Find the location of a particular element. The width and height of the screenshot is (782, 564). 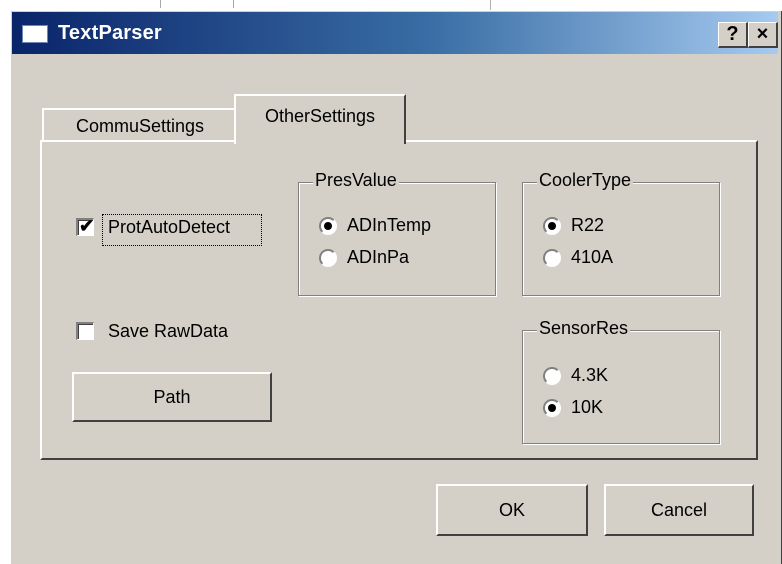

prot-auto-detect-checkbox: ✔ is located at coordinates (85, 226).